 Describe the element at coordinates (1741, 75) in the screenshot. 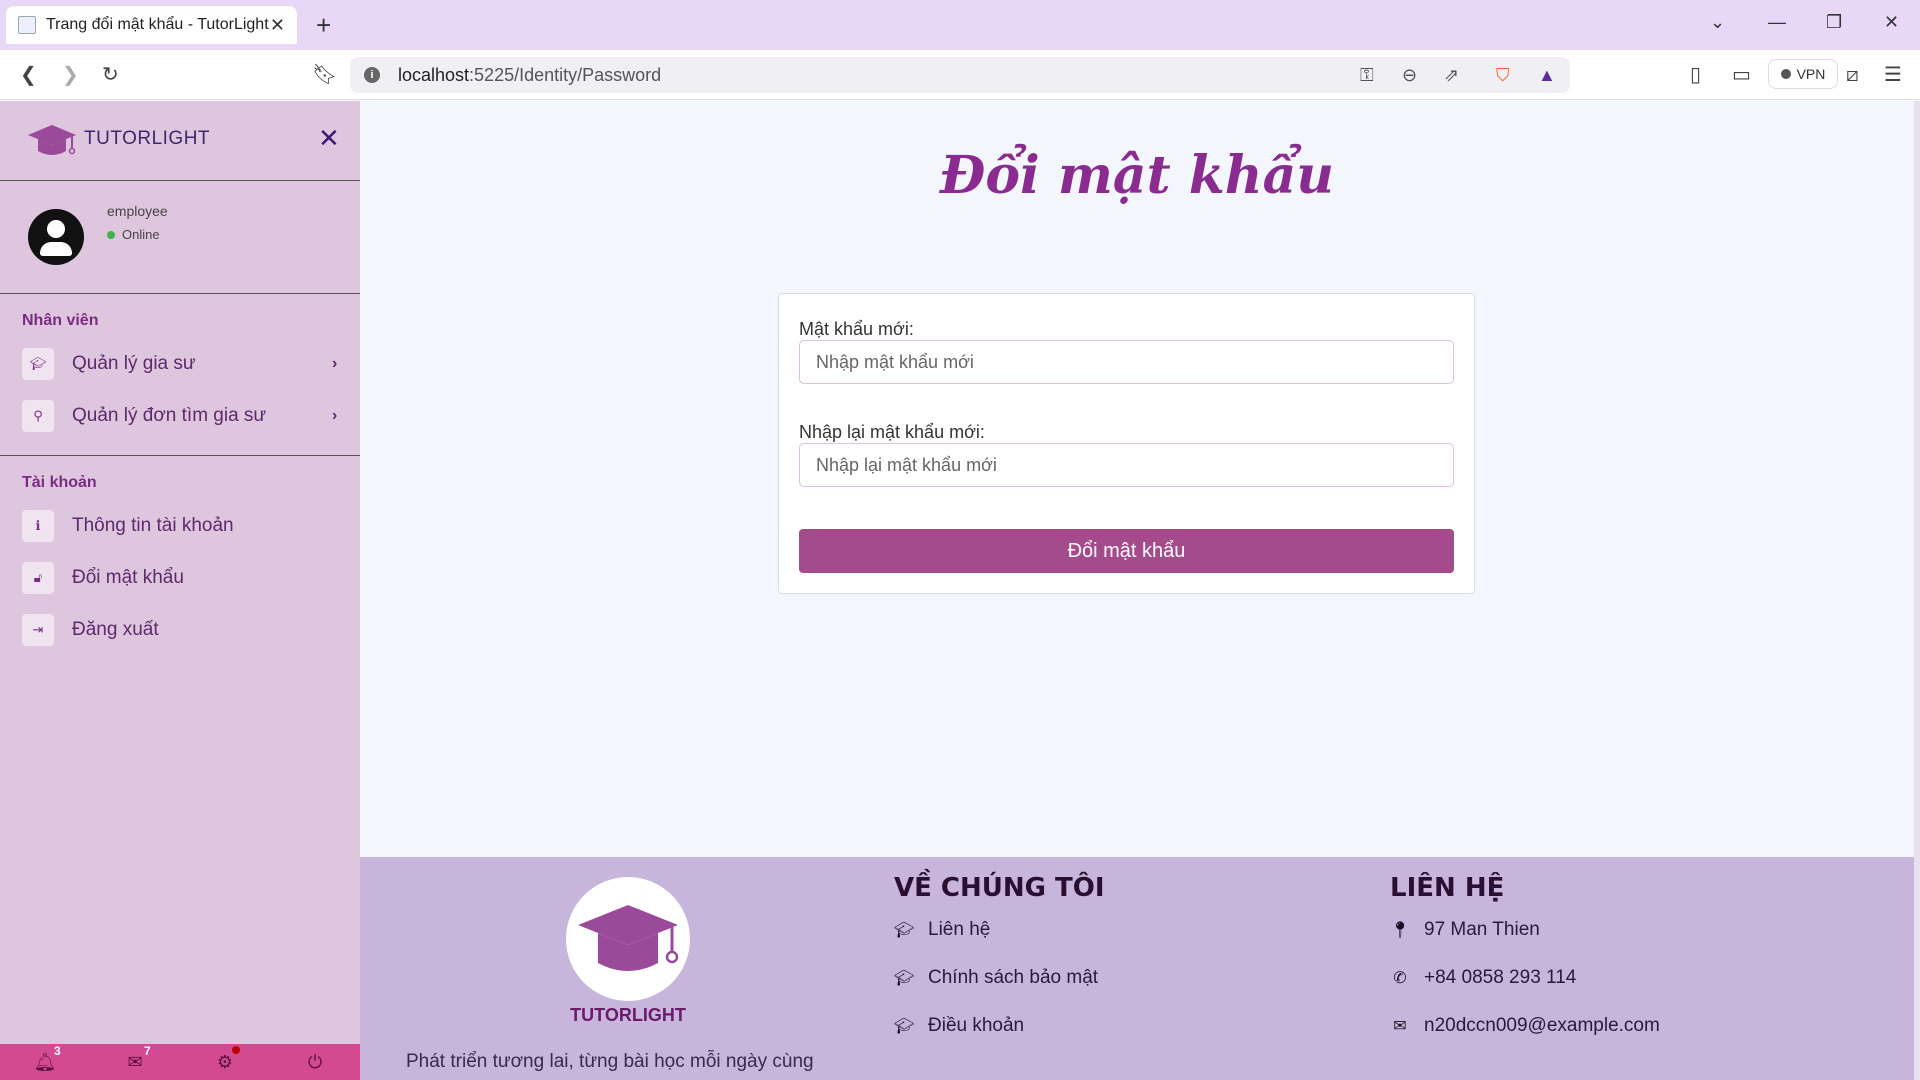

I see `wallet-icon: ▭` at that location.